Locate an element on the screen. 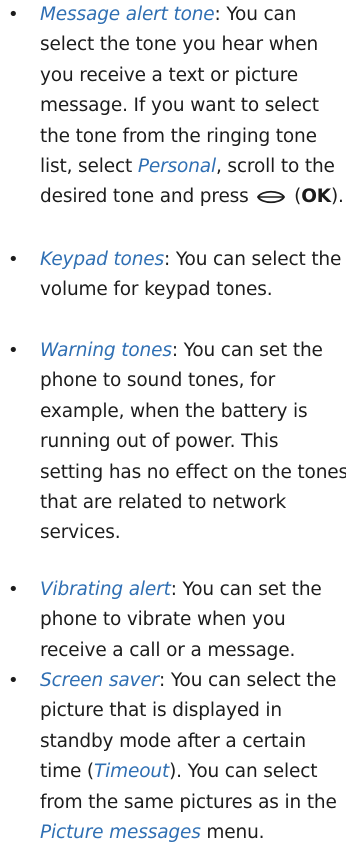  body-text: menu. is located at coordinates (232, 832).